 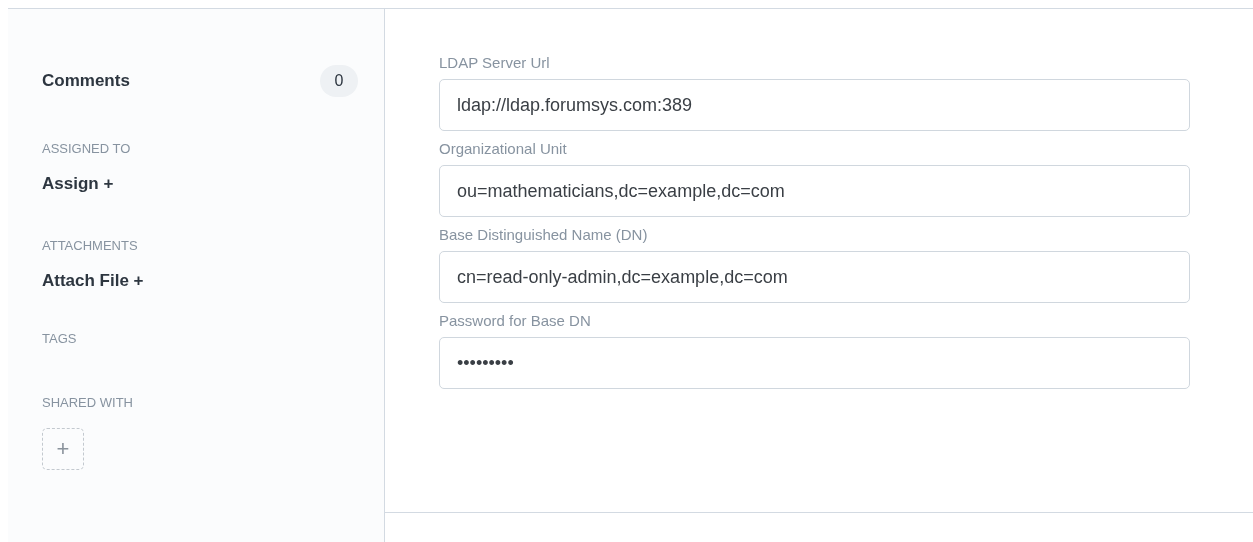 What do you see at coordinates (87, 148) in the screenshot?
I see `section-heading: ASSIGNED TO` at bounding box center [87, 148].